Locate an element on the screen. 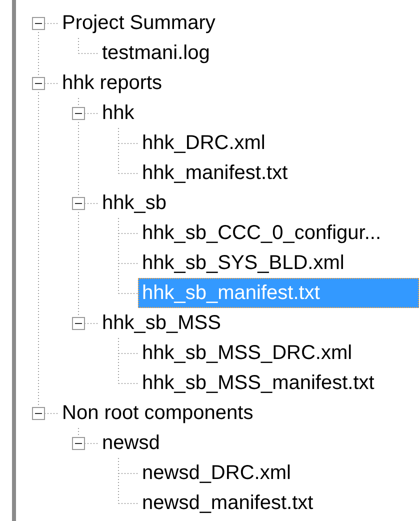 This screenshot has width=419, height=521. tree-item: Project Summary is located at coordinates (139, 23).